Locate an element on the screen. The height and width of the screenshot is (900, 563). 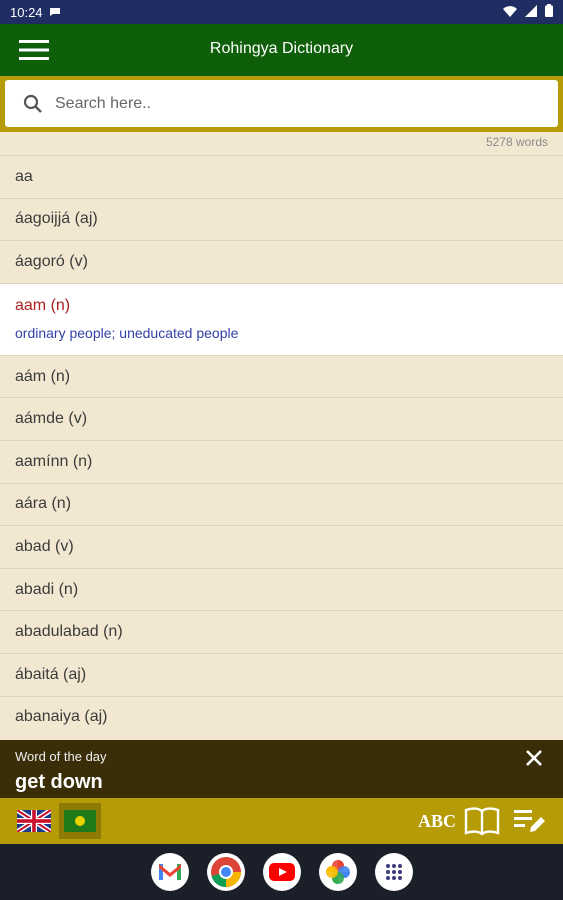
word-of-the-day-banner: Word of the day get down is located at coordinates (281, 769).